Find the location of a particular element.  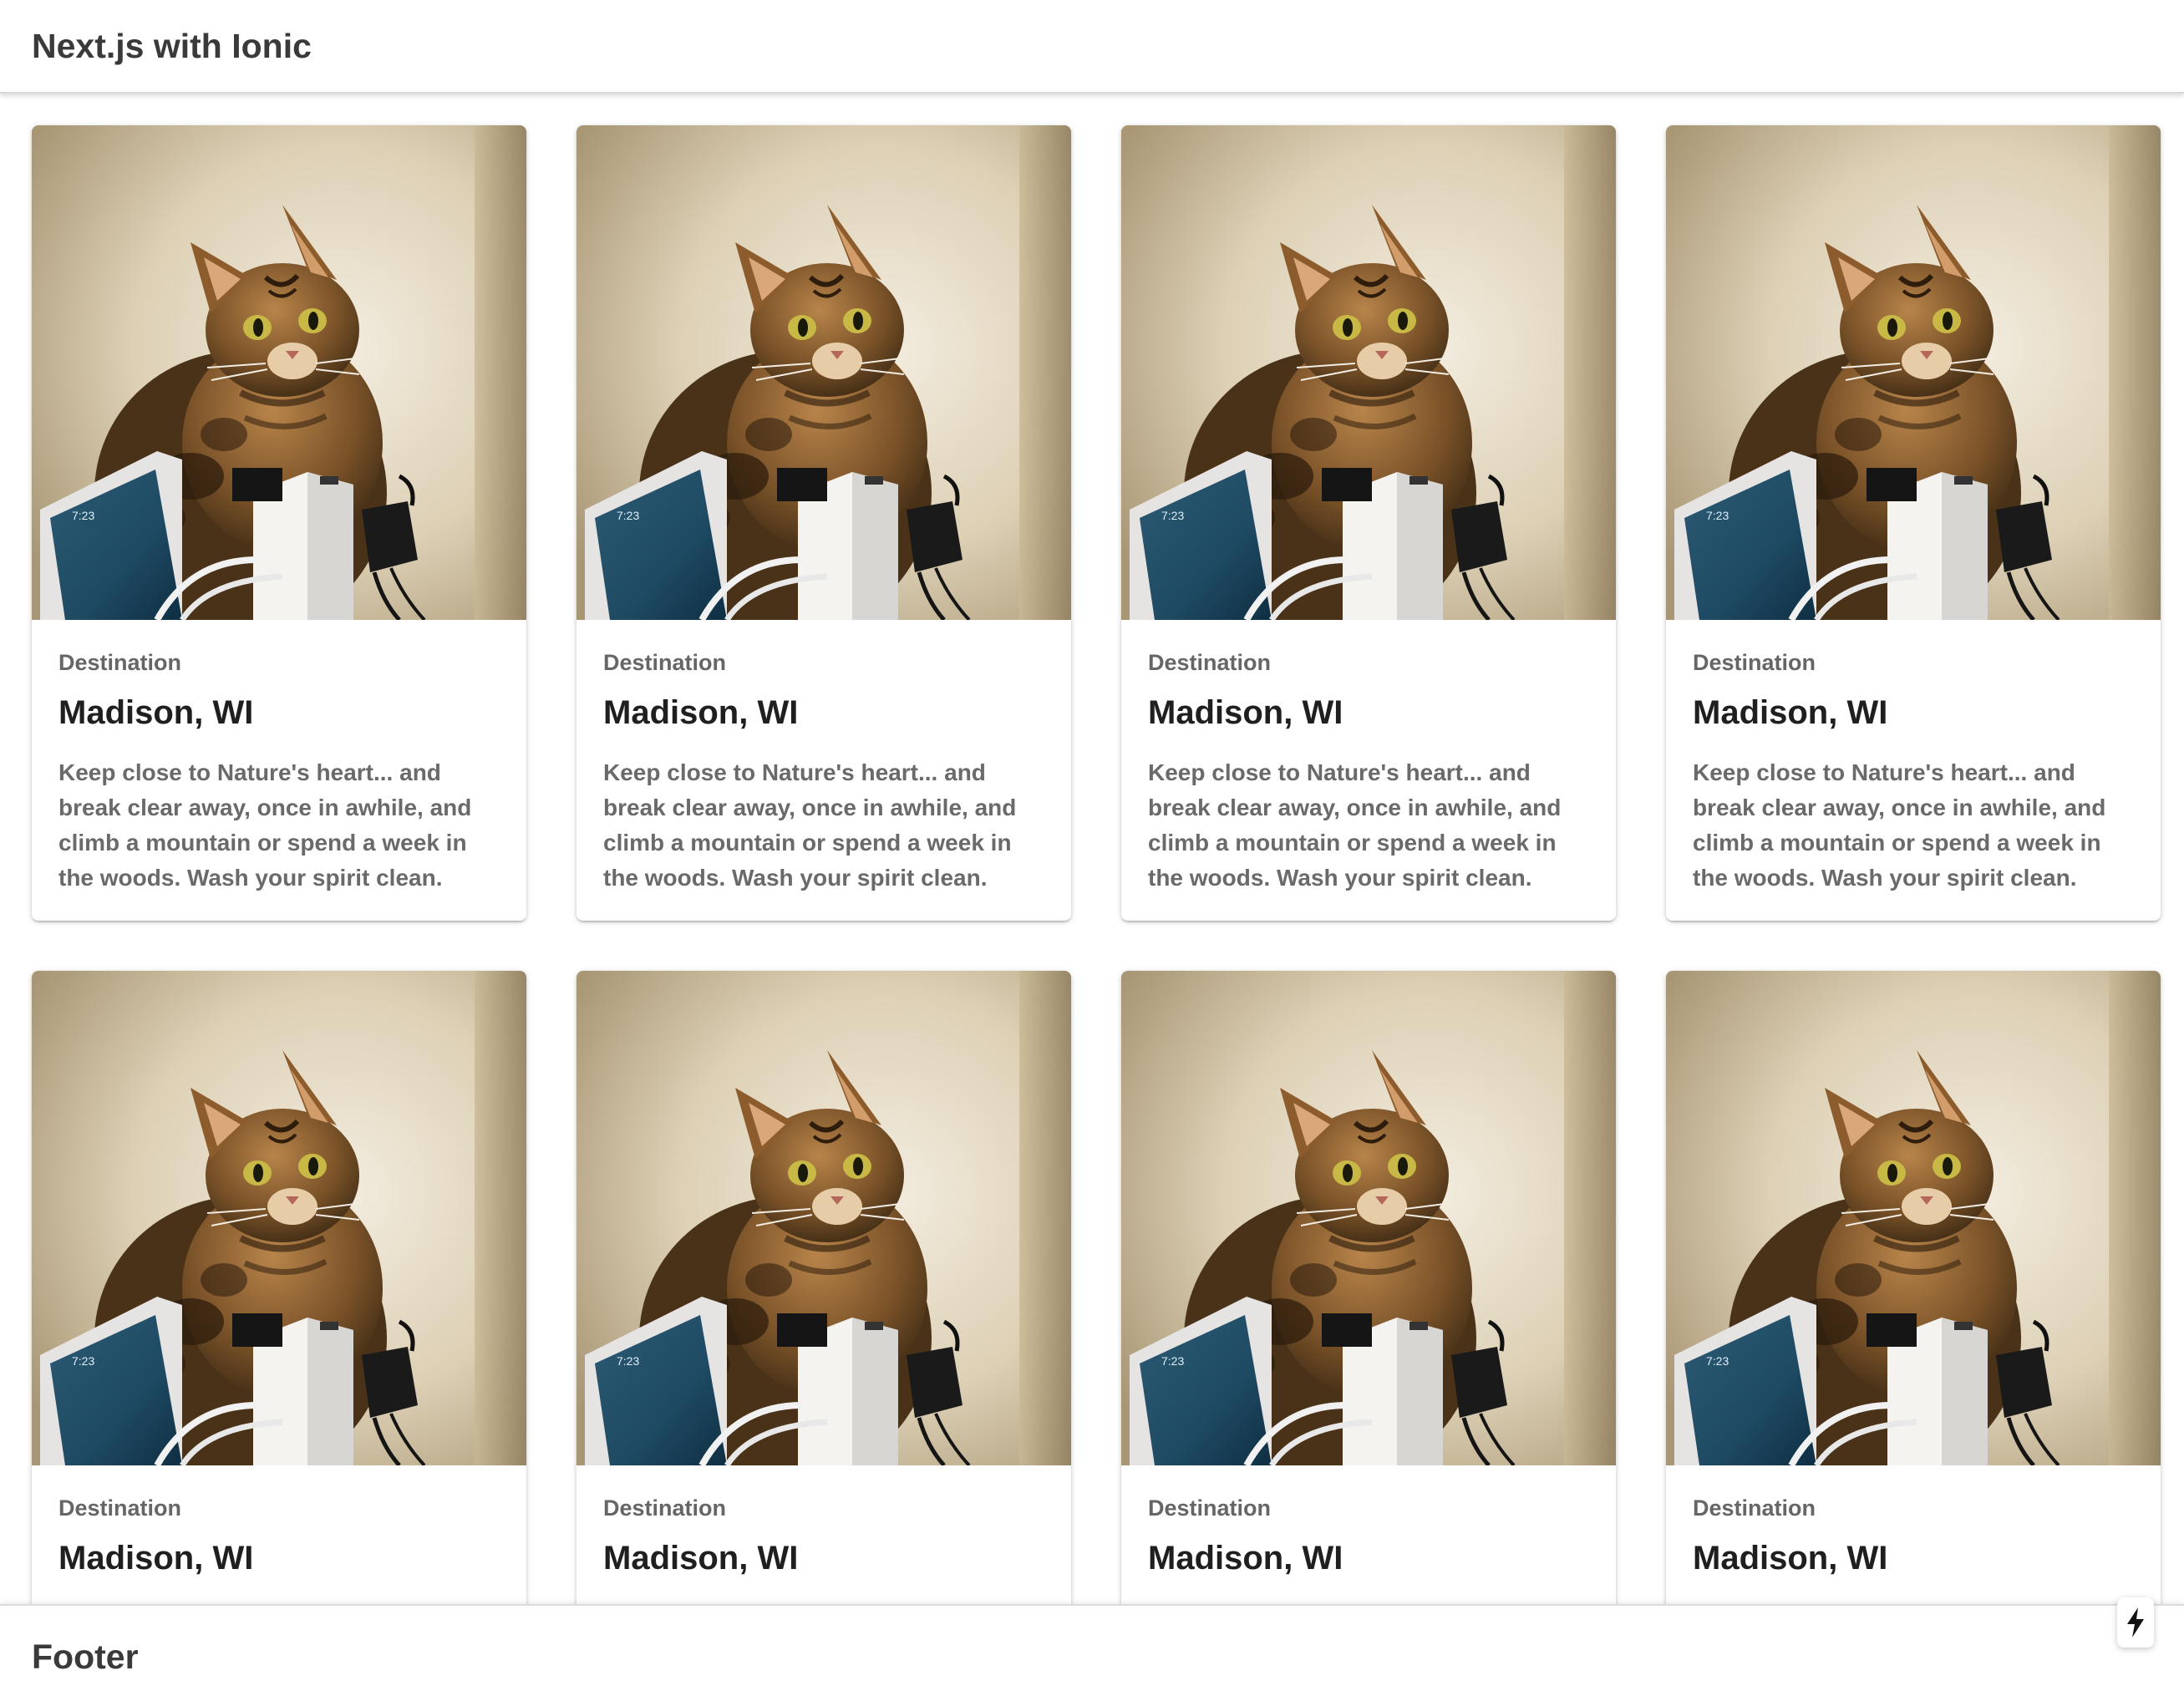

footer-title: Footer is located at coordinates (85, 1657).